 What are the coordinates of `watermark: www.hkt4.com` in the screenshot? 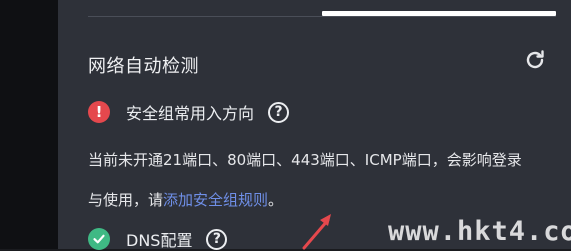 It's located at (479, 231).